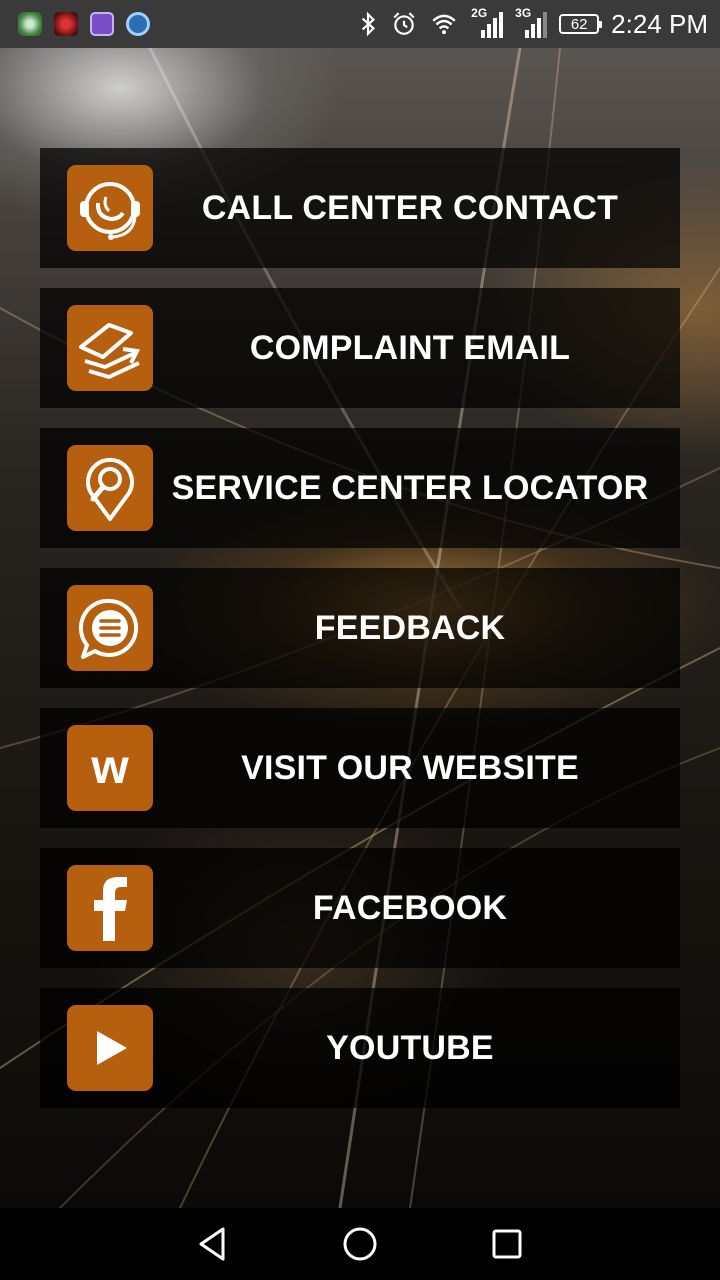 The height and width of the screenshot is (1280, 720). Describe the element at coordinates (138, 24) in the screenshot. I see `chat-app-icon` at that location.